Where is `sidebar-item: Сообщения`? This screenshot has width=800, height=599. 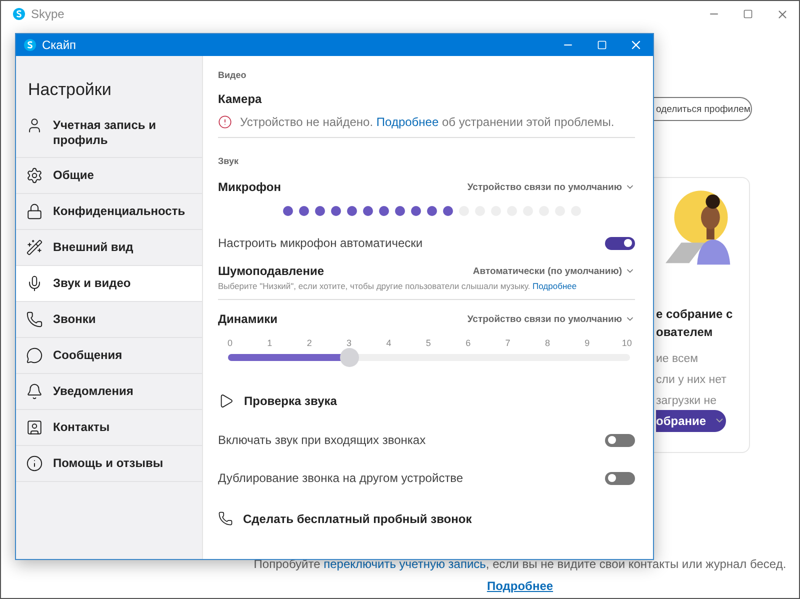
sidebar-item: Сообщения is located at coordinates (109, 356).